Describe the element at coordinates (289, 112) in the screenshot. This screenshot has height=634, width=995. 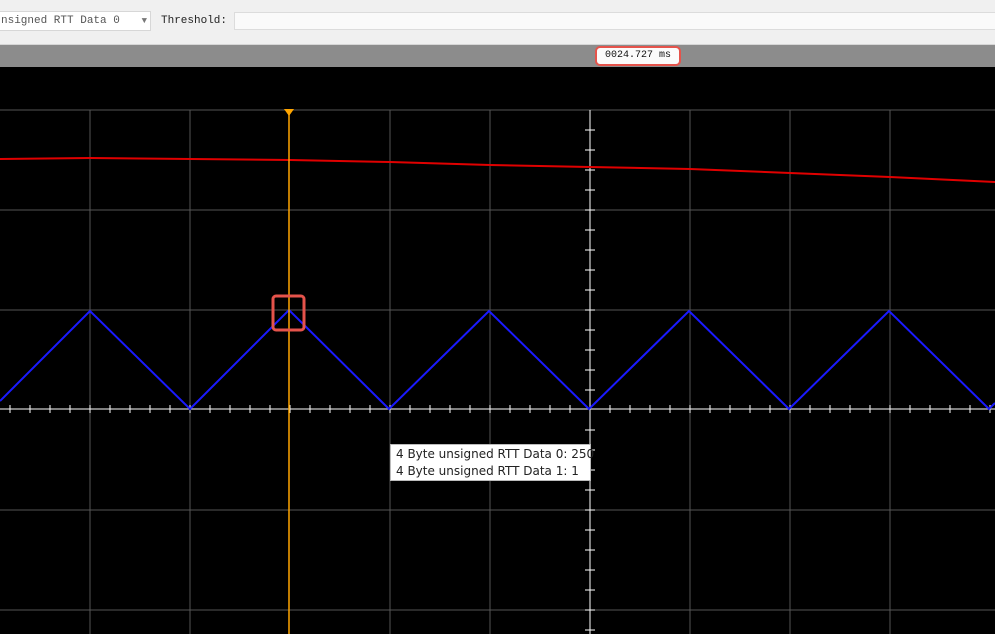
I see `triangle-down-icon` at that location.